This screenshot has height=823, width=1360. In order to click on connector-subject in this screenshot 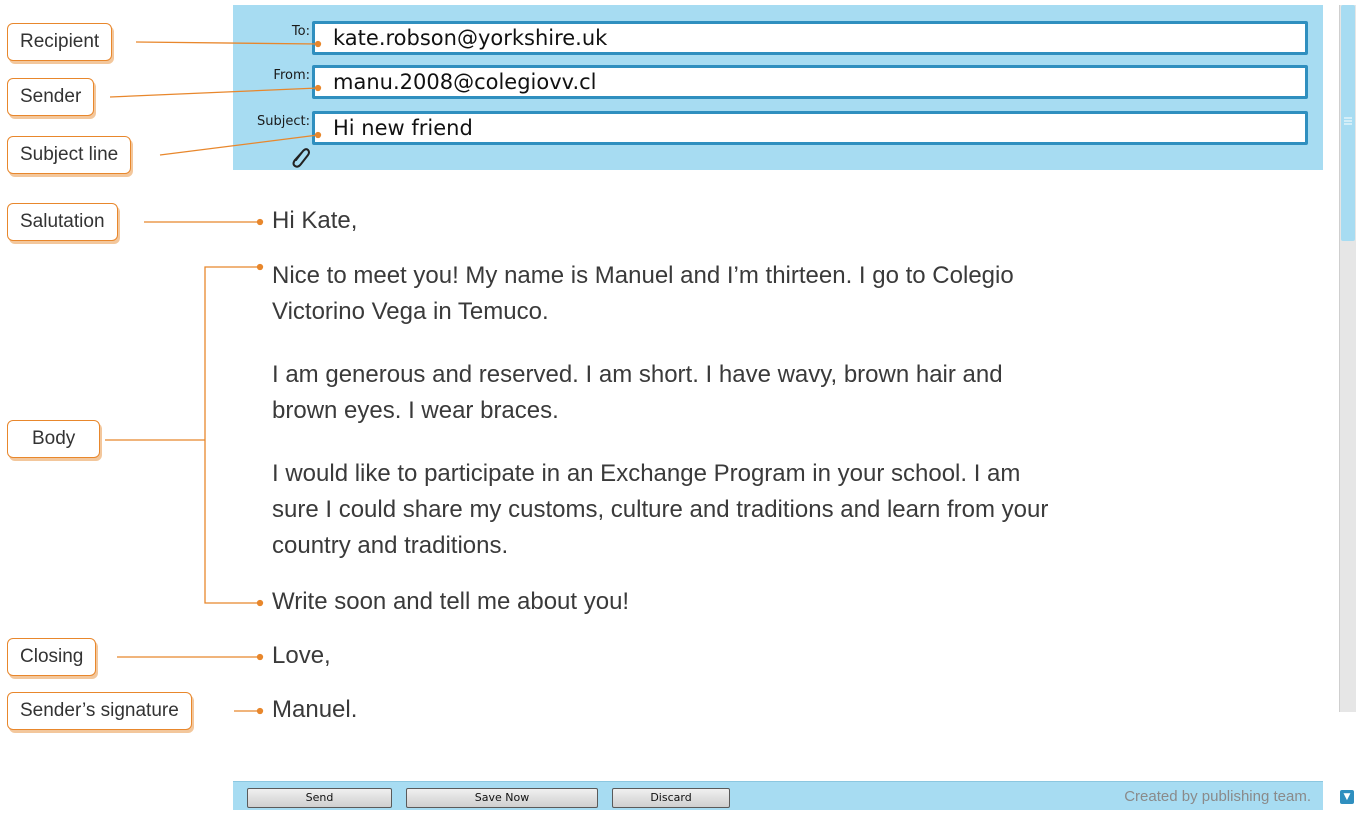, I will do `click(239, 145)`.